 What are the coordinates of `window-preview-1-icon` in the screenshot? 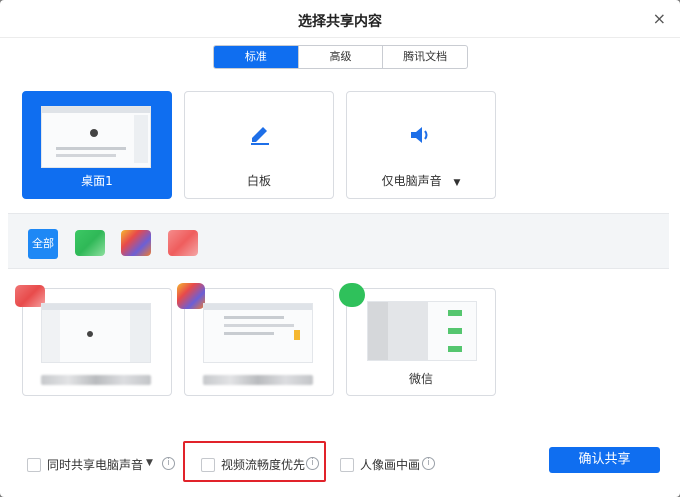 It's located at (96, 333).